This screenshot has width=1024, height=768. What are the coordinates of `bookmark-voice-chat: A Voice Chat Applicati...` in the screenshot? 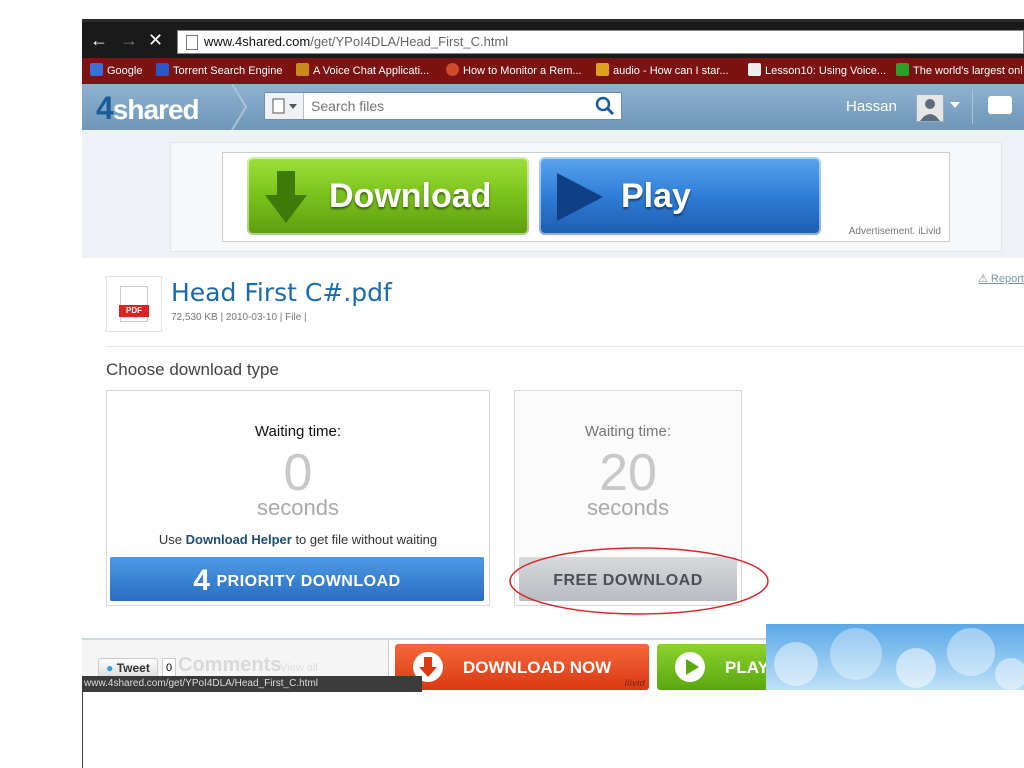 It's located at (362, 70).